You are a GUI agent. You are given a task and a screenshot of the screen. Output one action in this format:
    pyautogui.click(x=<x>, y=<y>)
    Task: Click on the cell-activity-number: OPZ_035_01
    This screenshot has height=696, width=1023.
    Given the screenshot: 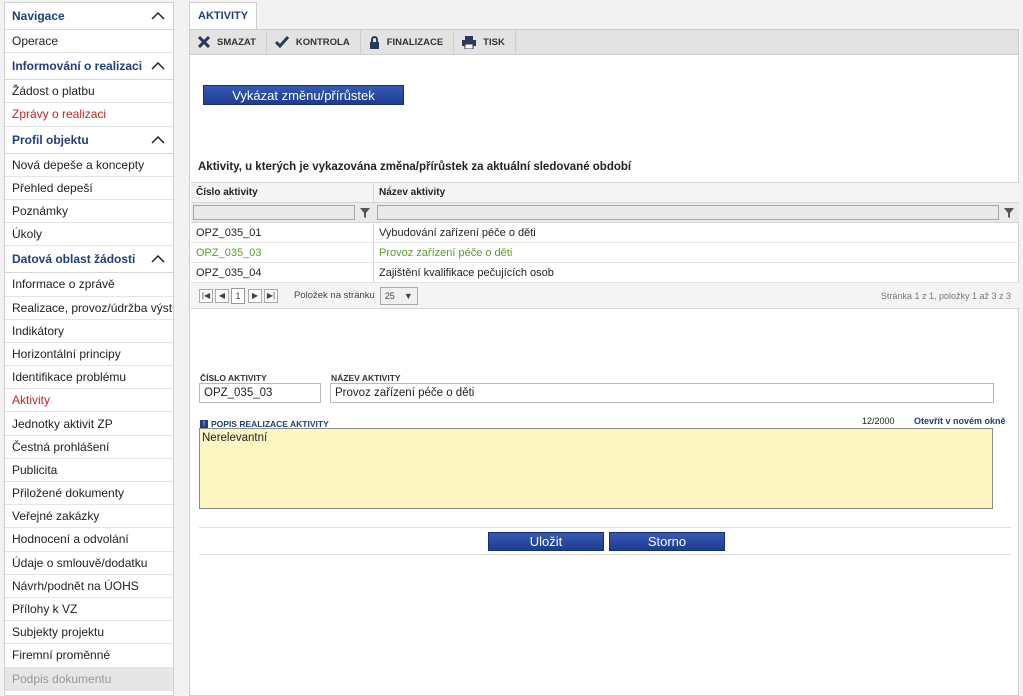 What is the action you would take?
    pyautogui.click(x=282, y=232)
    